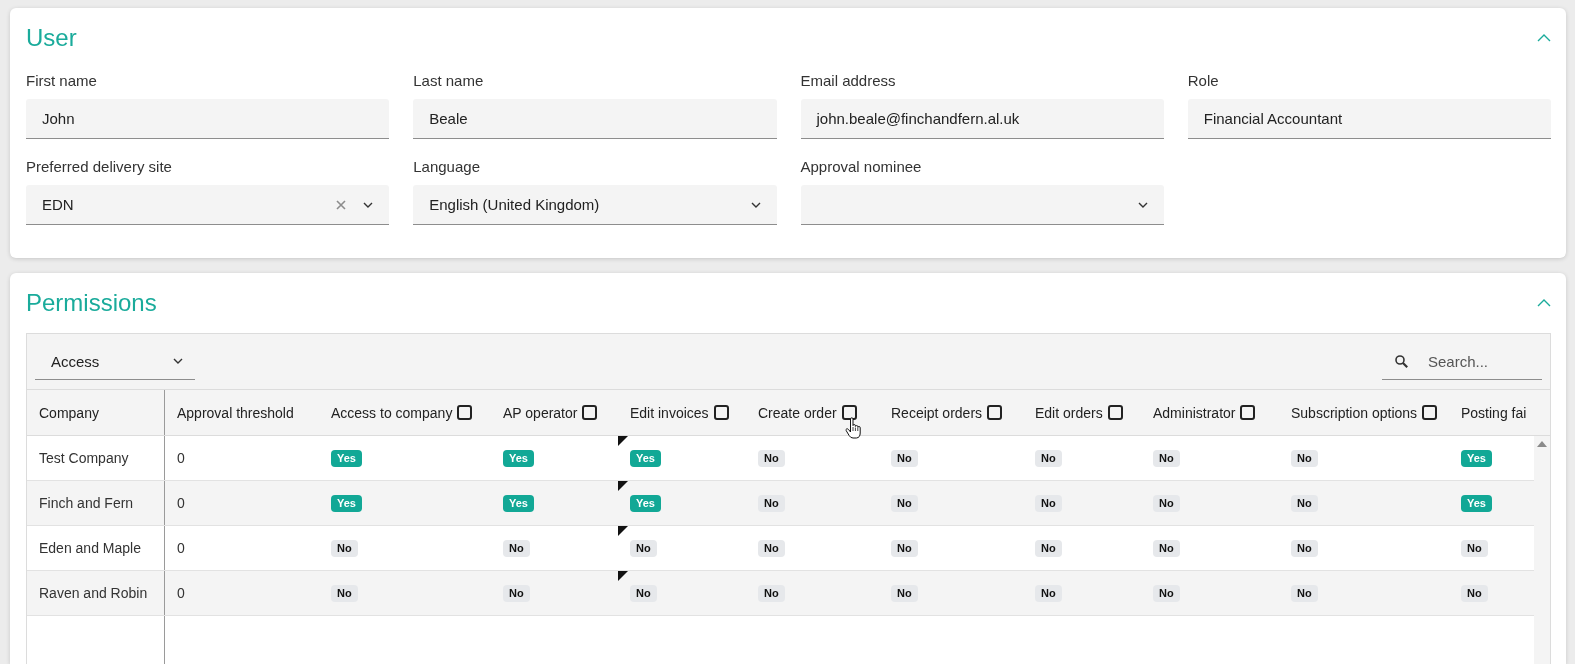  What do you see at coordinates (93, 593) in the screenshot?
I see `row-label: Raven and Robin` at bounding box center [93, 593].